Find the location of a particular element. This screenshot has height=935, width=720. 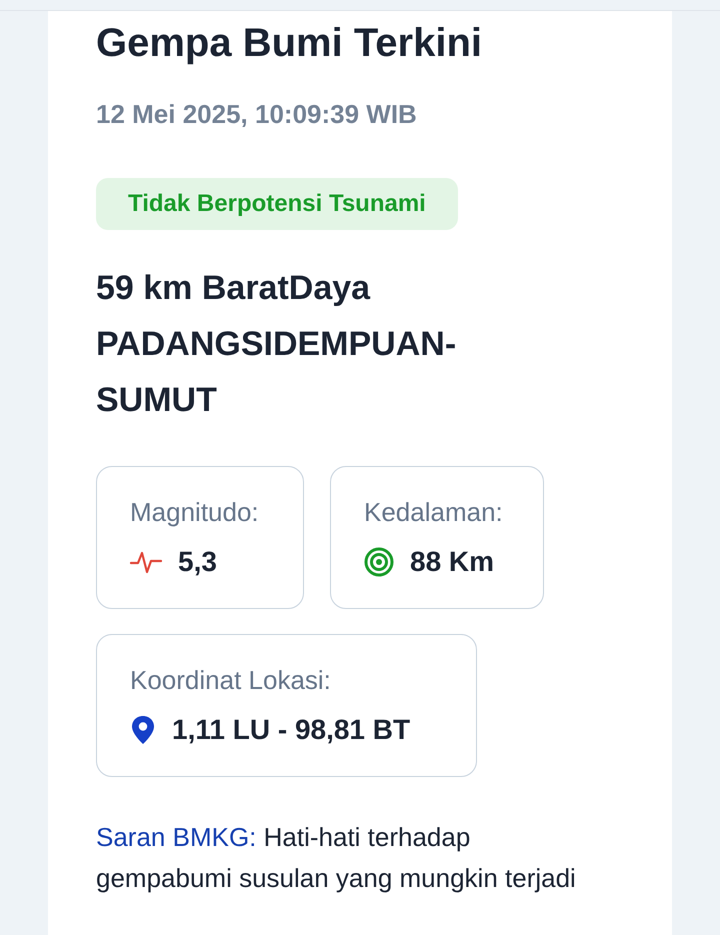

advice-text: Saran BMKG: Hati-hati terhadap gempabumi susulan yang mungkin terjadi is located at coordinates (336, 858).